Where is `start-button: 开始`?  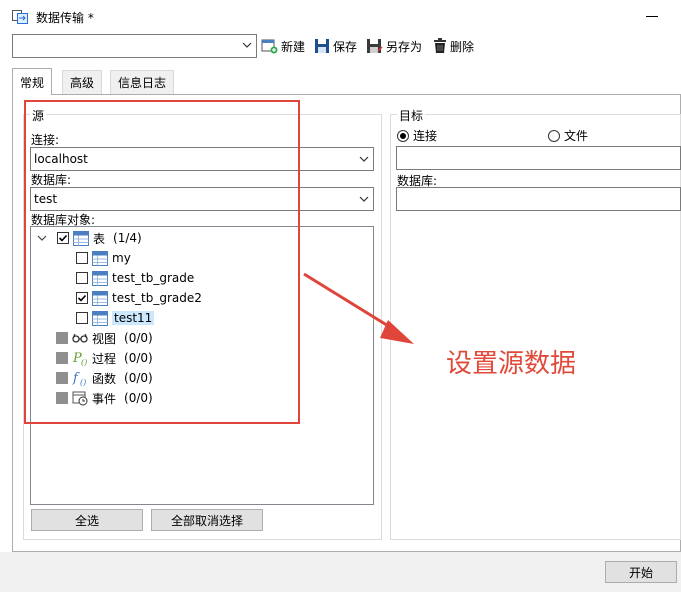 start-button: 开始 is located at coordinates (641, 572).